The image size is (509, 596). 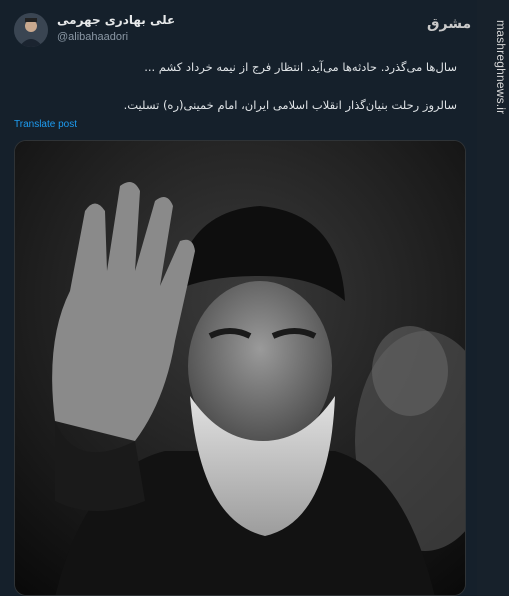 I want to click on author-handle: @alibahaadori, so click(x=92, y=37).